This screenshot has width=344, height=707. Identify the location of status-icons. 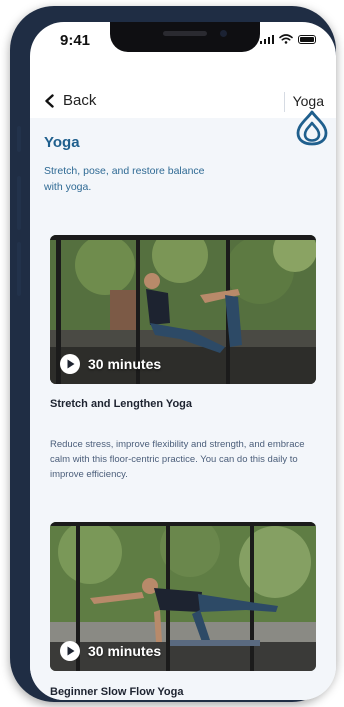
(287, 39).